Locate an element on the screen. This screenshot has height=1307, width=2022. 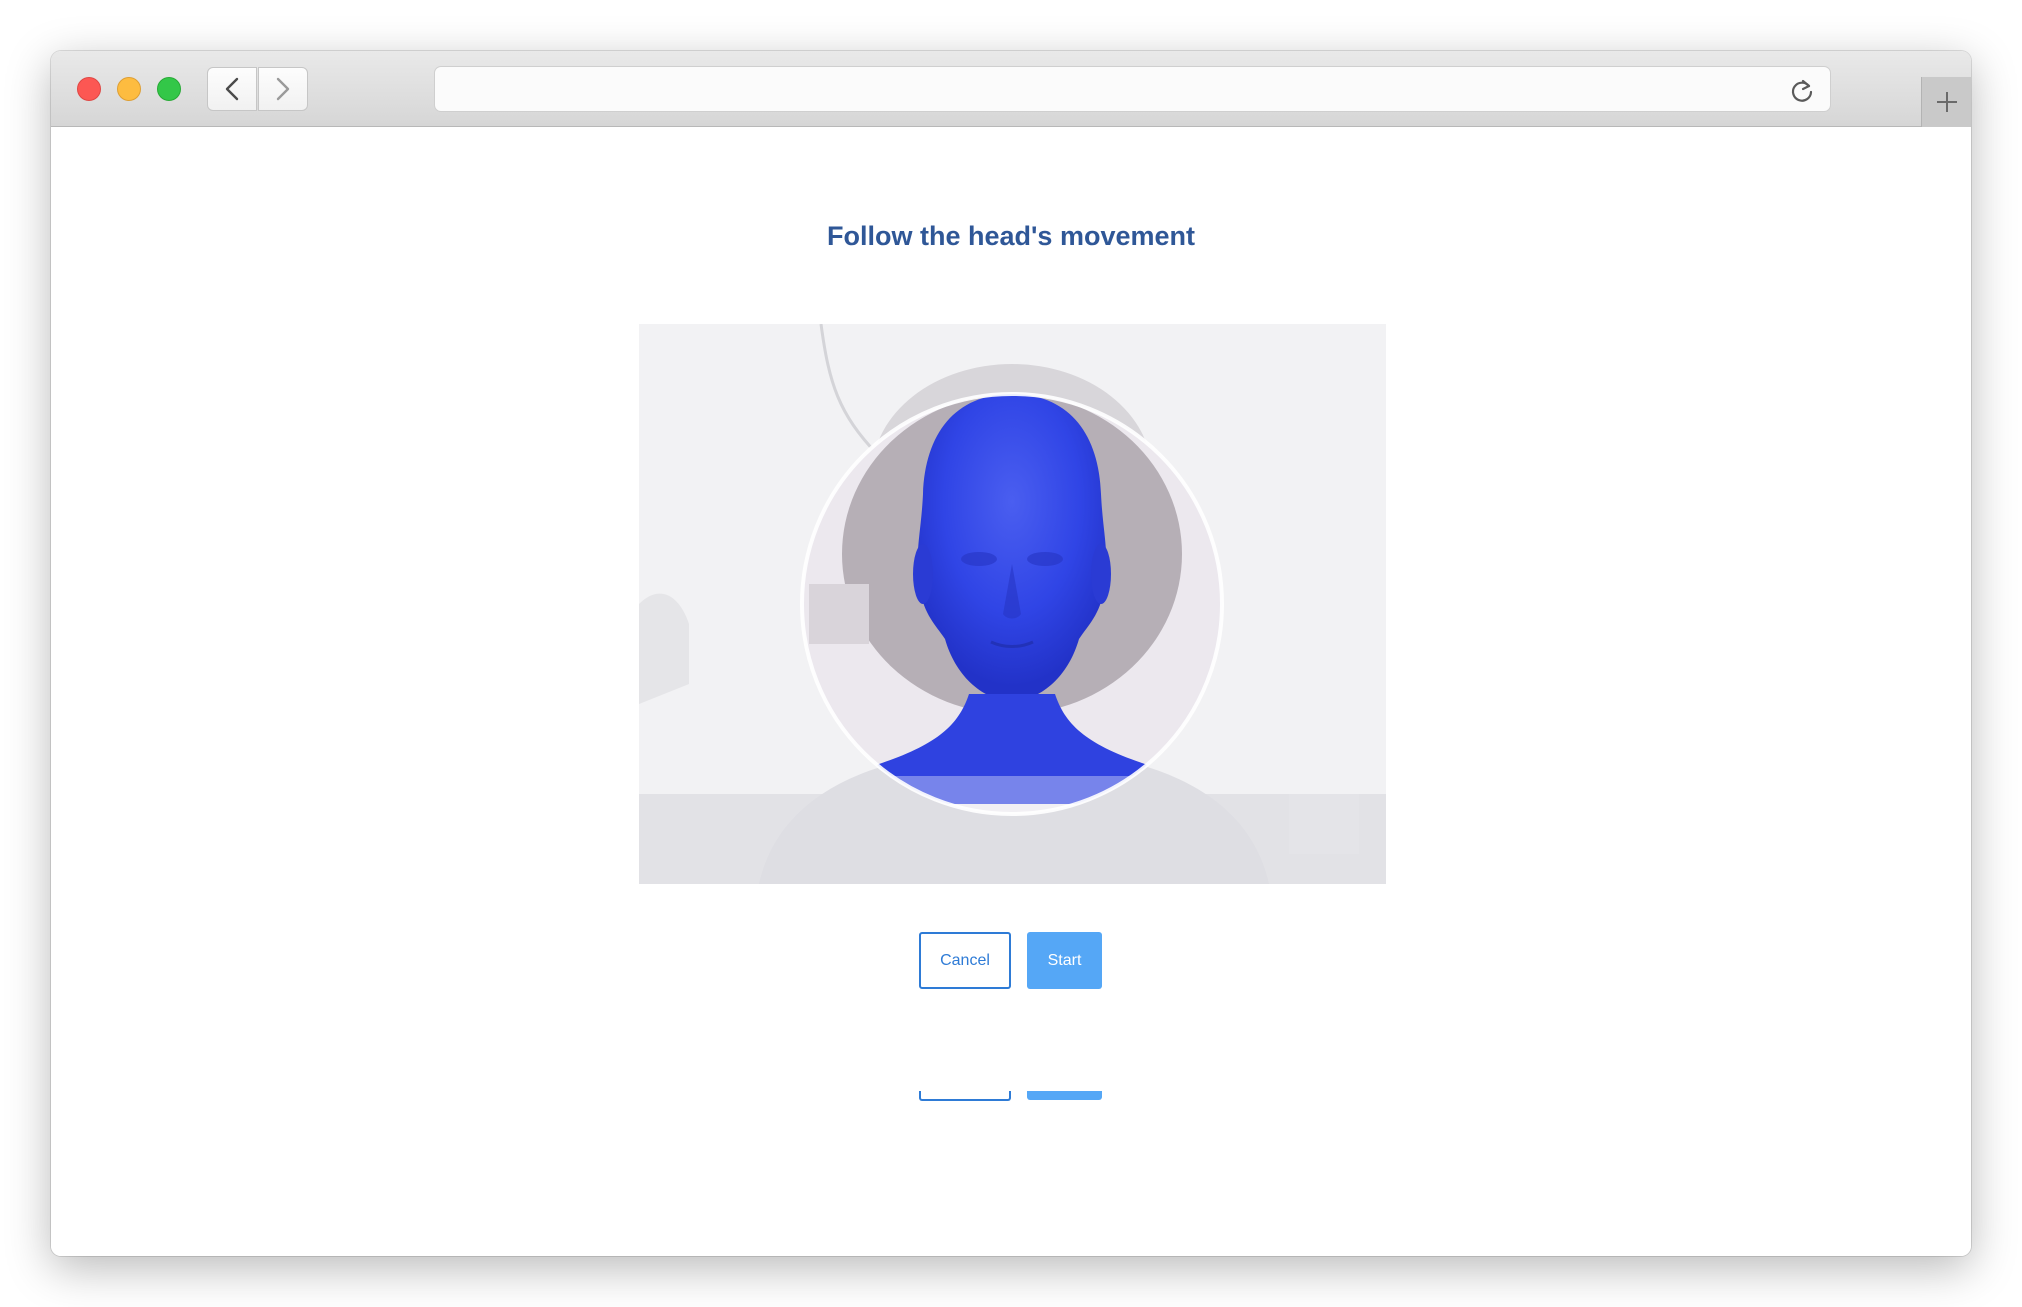
forward-button is located at coordinates (283, 89).